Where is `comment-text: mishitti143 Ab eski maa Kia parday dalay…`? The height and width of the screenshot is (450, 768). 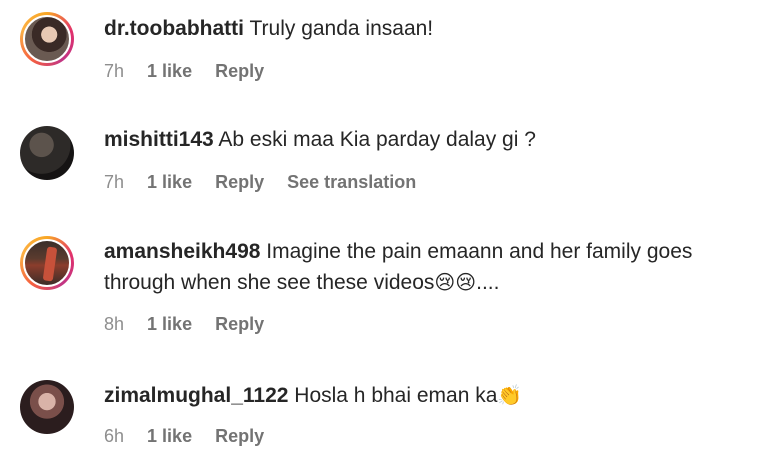 comment-text: mishitti143 Ab eski maa Kia parday dalay… is located at coordinates (430, 140).